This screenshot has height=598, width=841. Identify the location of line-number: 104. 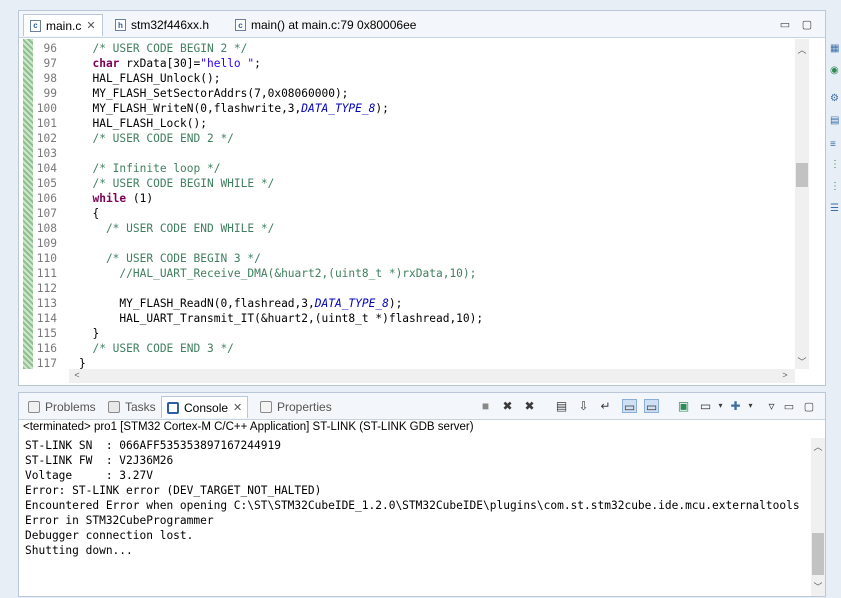
(46, 168).